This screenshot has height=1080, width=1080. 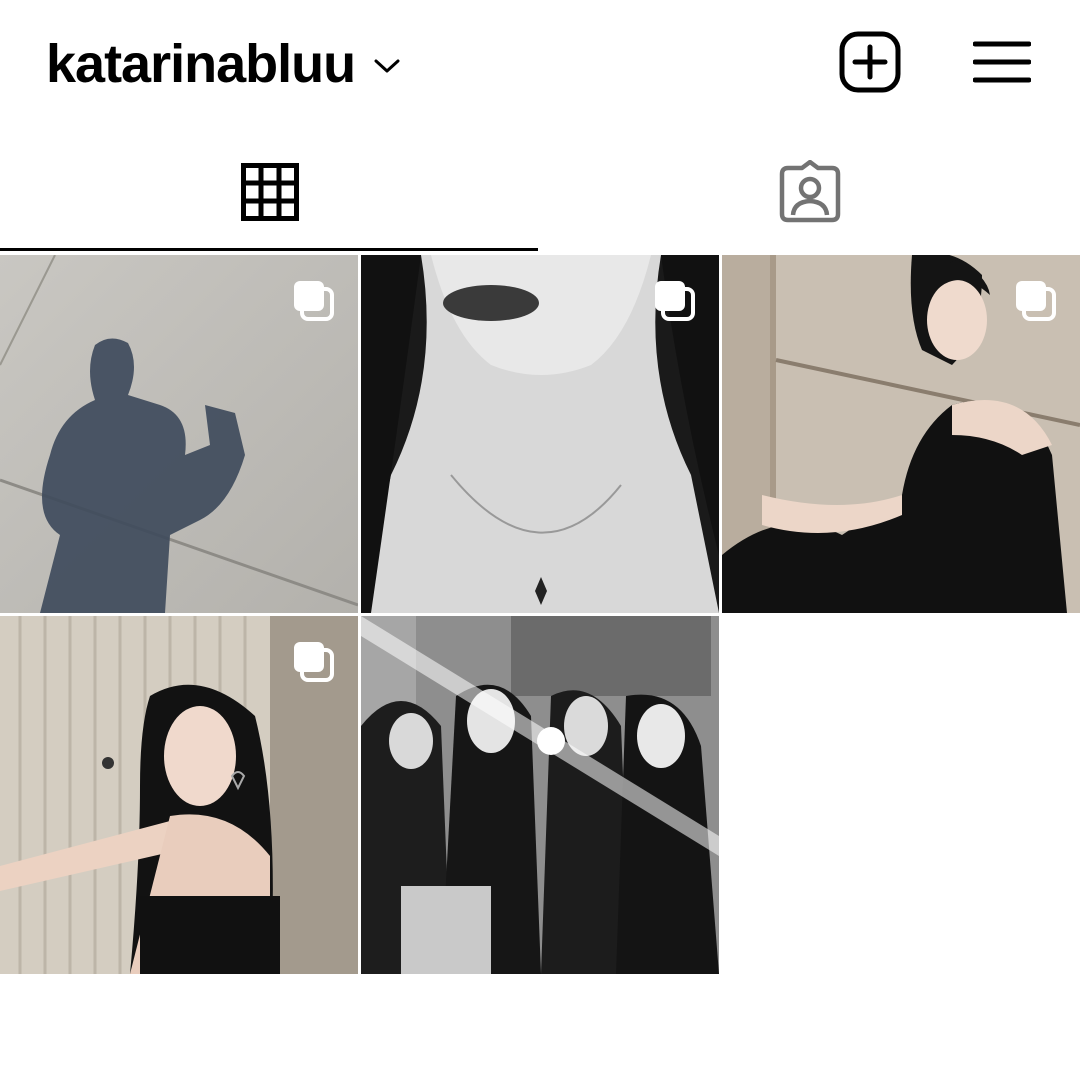 I want to click on profile-header: katarinabluu, so click(x=540, y=65).